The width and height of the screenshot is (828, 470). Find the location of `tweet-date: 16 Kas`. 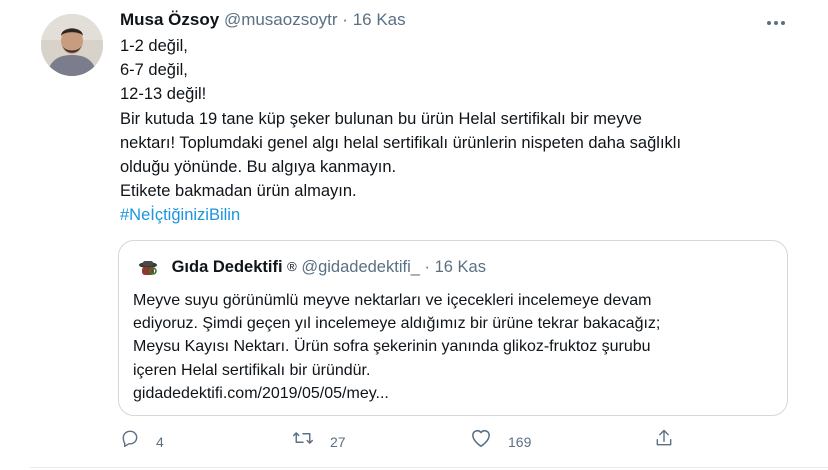

tweet-date: 16 Kas is located at coordinates (379, 19).